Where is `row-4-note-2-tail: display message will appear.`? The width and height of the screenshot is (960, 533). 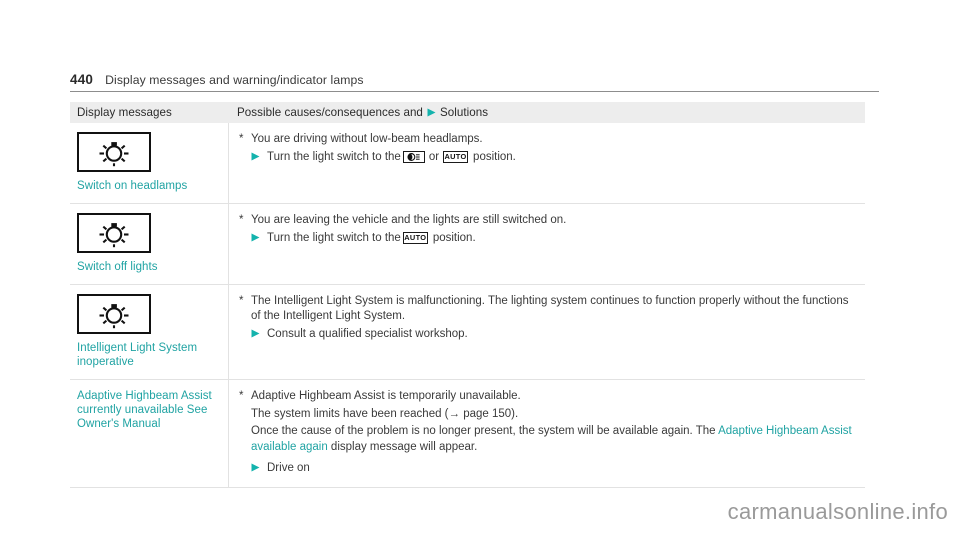
row-4-note-2-tail: display message will appear. is located at coordinates (402, 447).